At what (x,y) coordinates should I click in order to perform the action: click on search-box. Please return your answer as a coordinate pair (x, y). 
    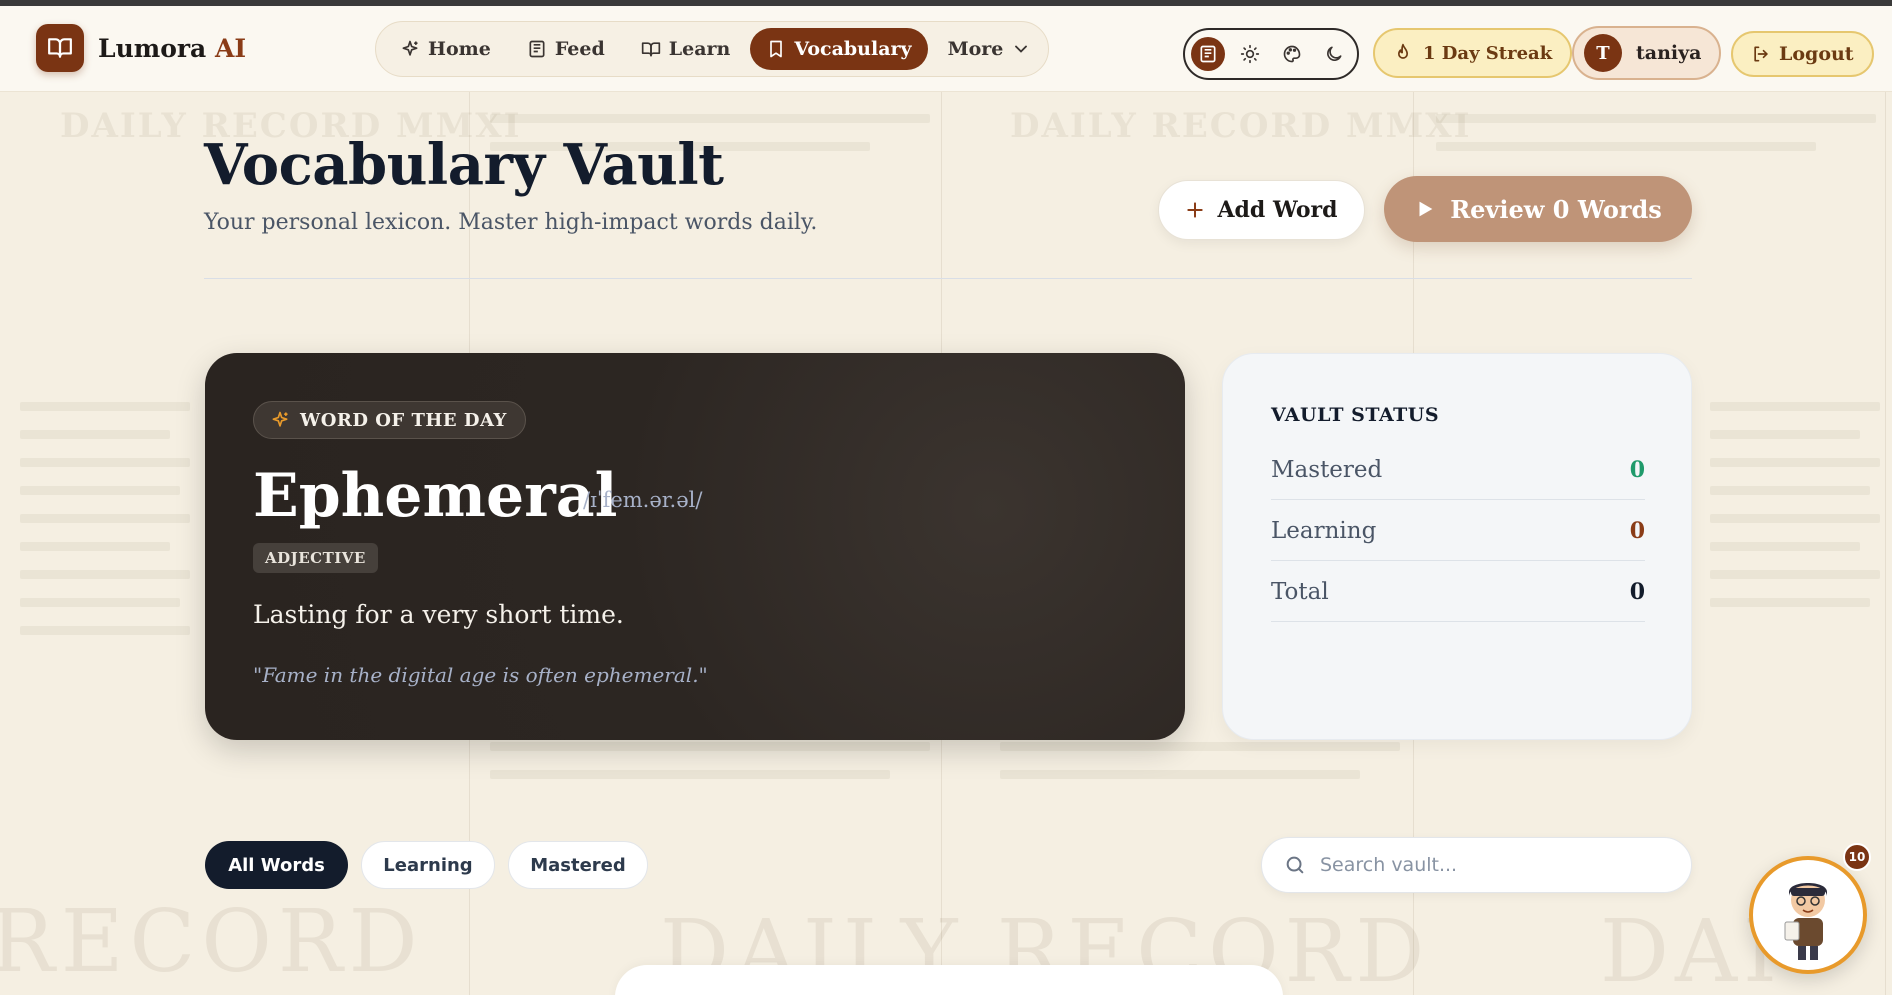
    Looking at the image, I should click on (1476, 865).